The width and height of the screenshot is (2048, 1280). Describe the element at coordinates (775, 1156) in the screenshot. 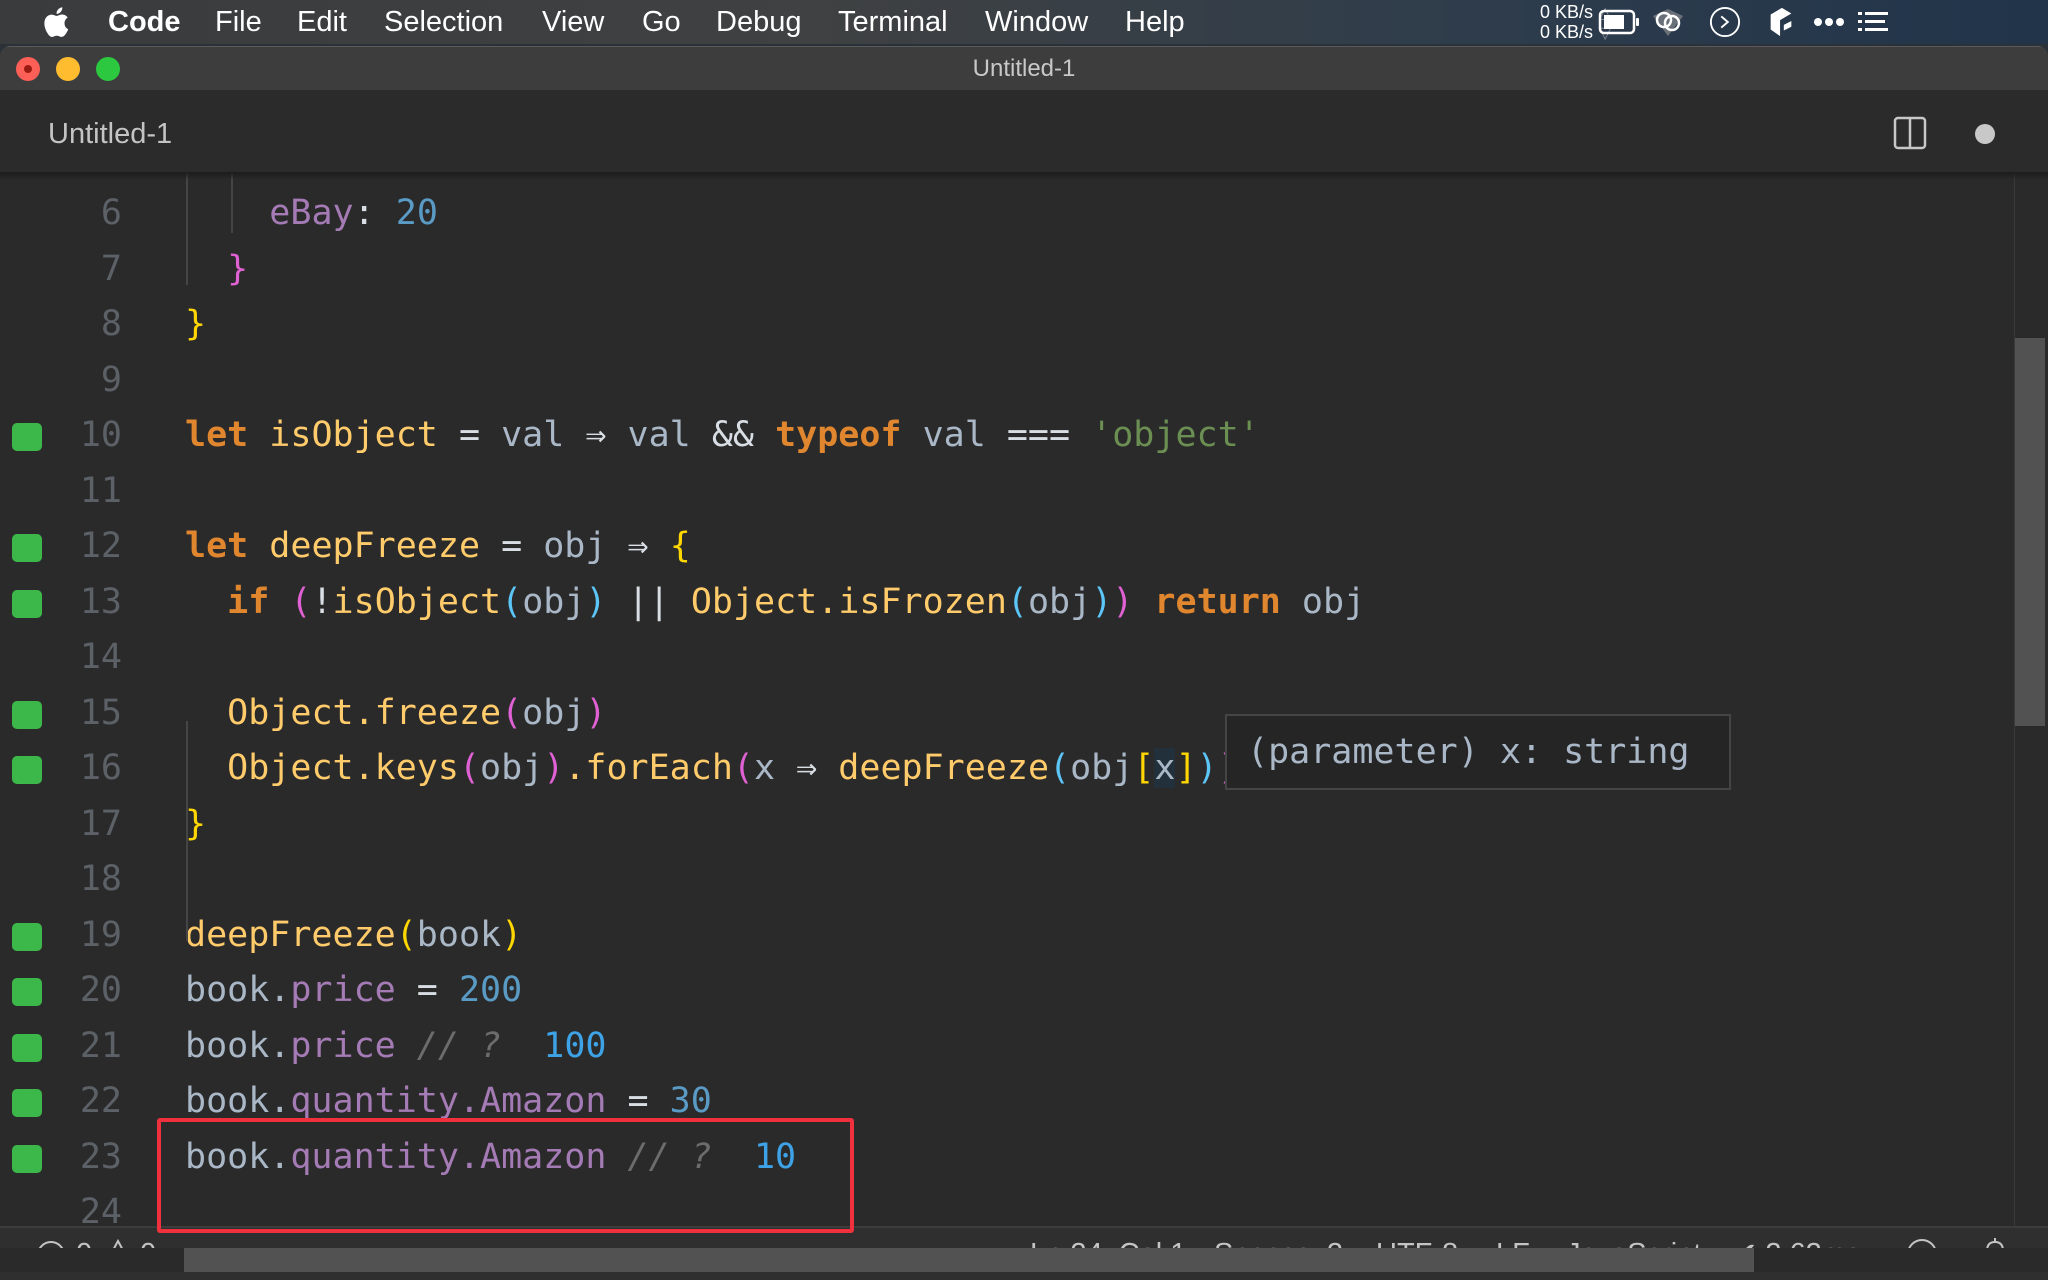

I see `code-token: 10` at that location.